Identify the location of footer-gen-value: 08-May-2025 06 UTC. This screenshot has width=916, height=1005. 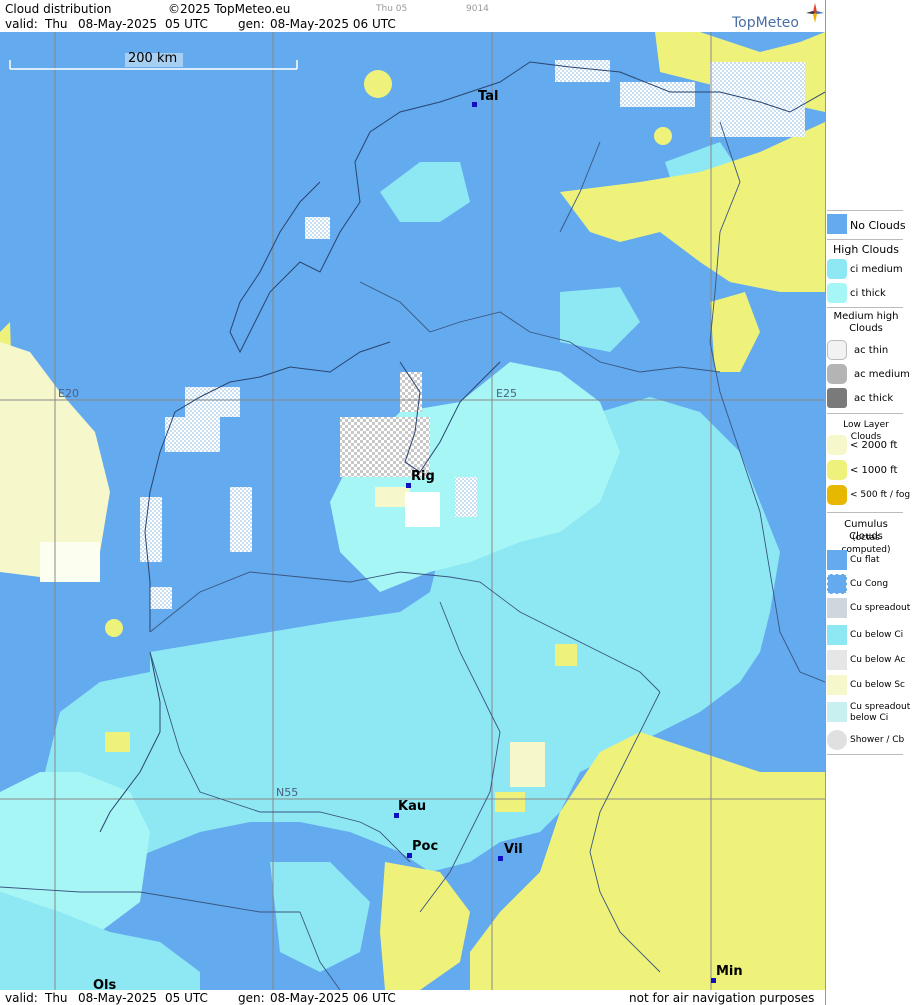
(333, 998).